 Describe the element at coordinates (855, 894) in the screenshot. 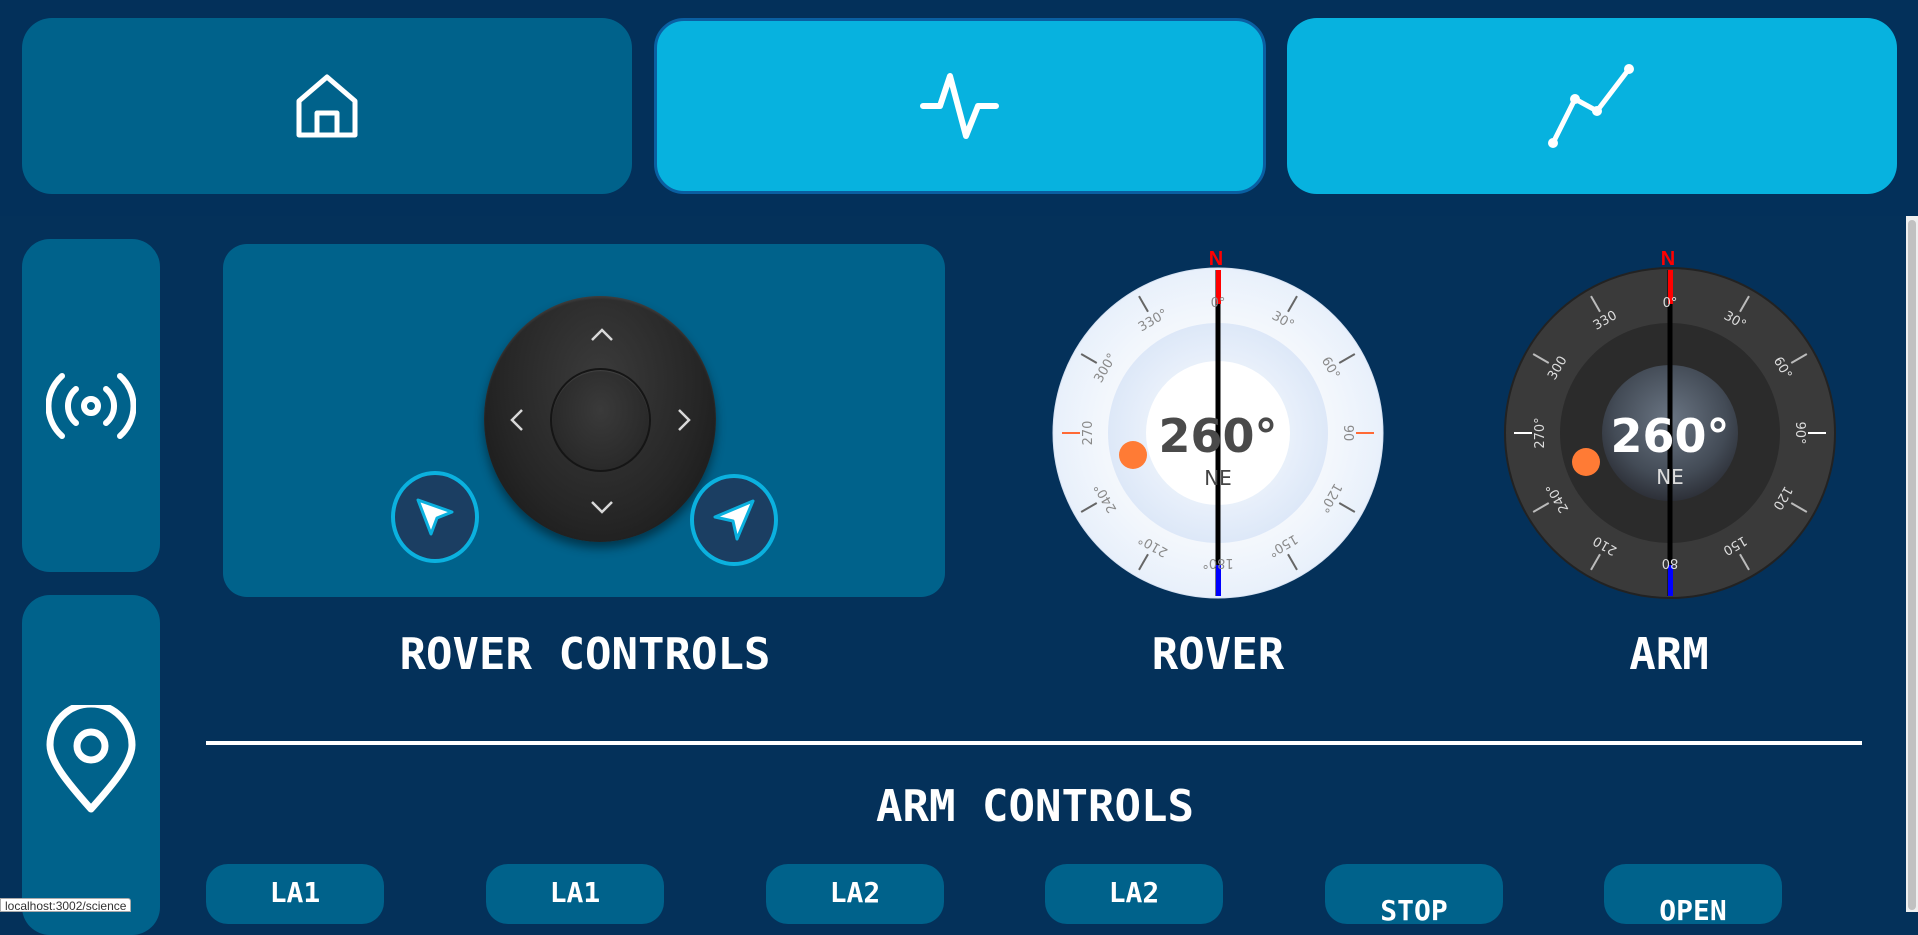

I see `arm-la2-button-a: LA2` at that location.